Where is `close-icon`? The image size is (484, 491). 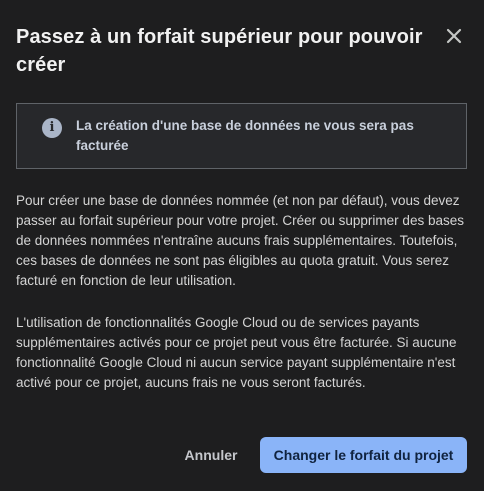 close-icon is located at coordinates (454, 36).